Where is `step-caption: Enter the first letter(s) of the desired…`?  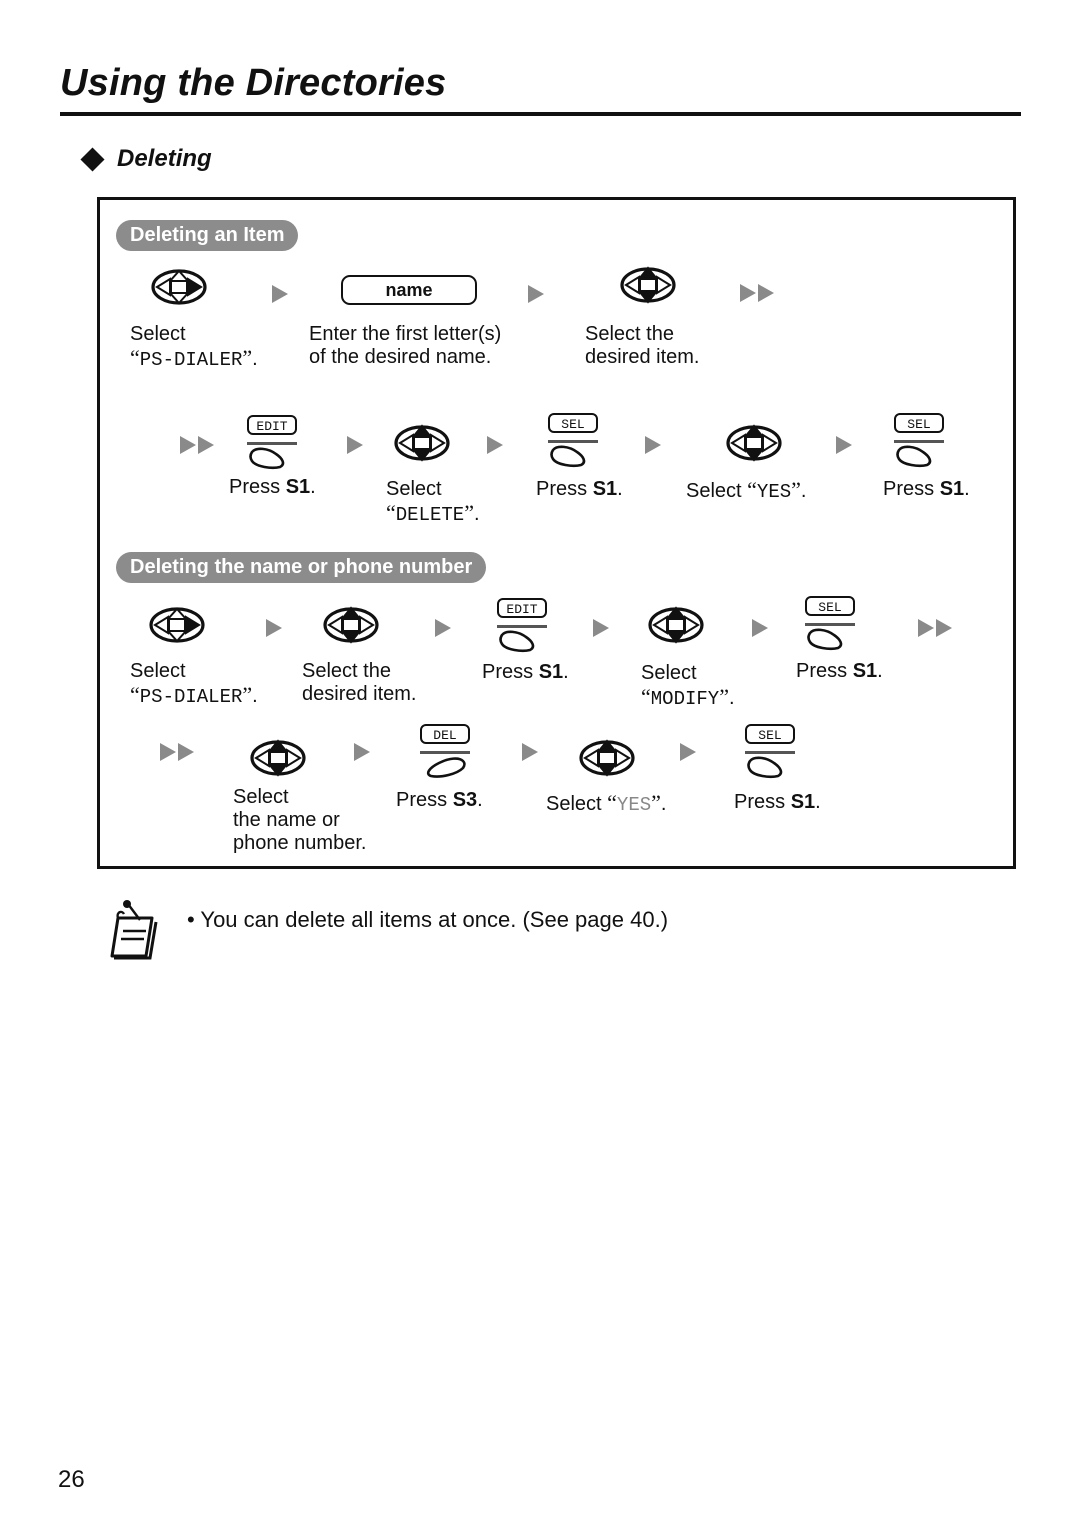 step-caption: Enter the first letter(s) of the desired… is located at coordinates (405, 345).